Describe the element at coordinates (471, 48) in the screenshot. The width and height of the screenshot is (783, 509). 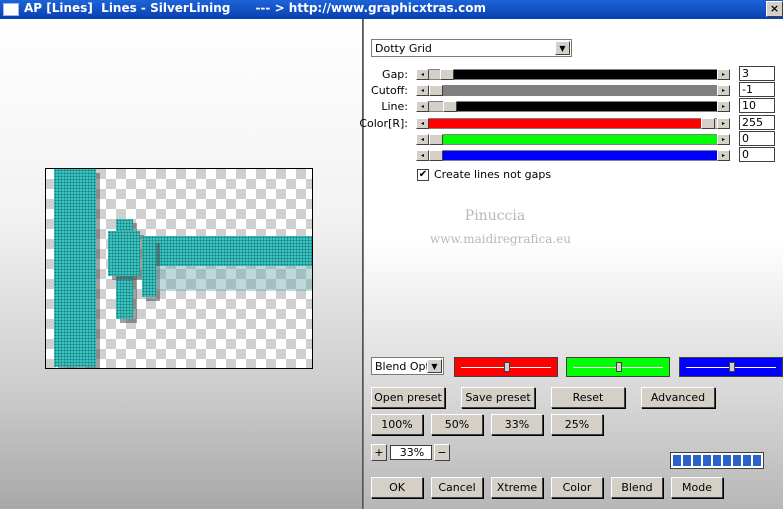
I see `effect-dropdown: Dotty Grid ▼` at that location.